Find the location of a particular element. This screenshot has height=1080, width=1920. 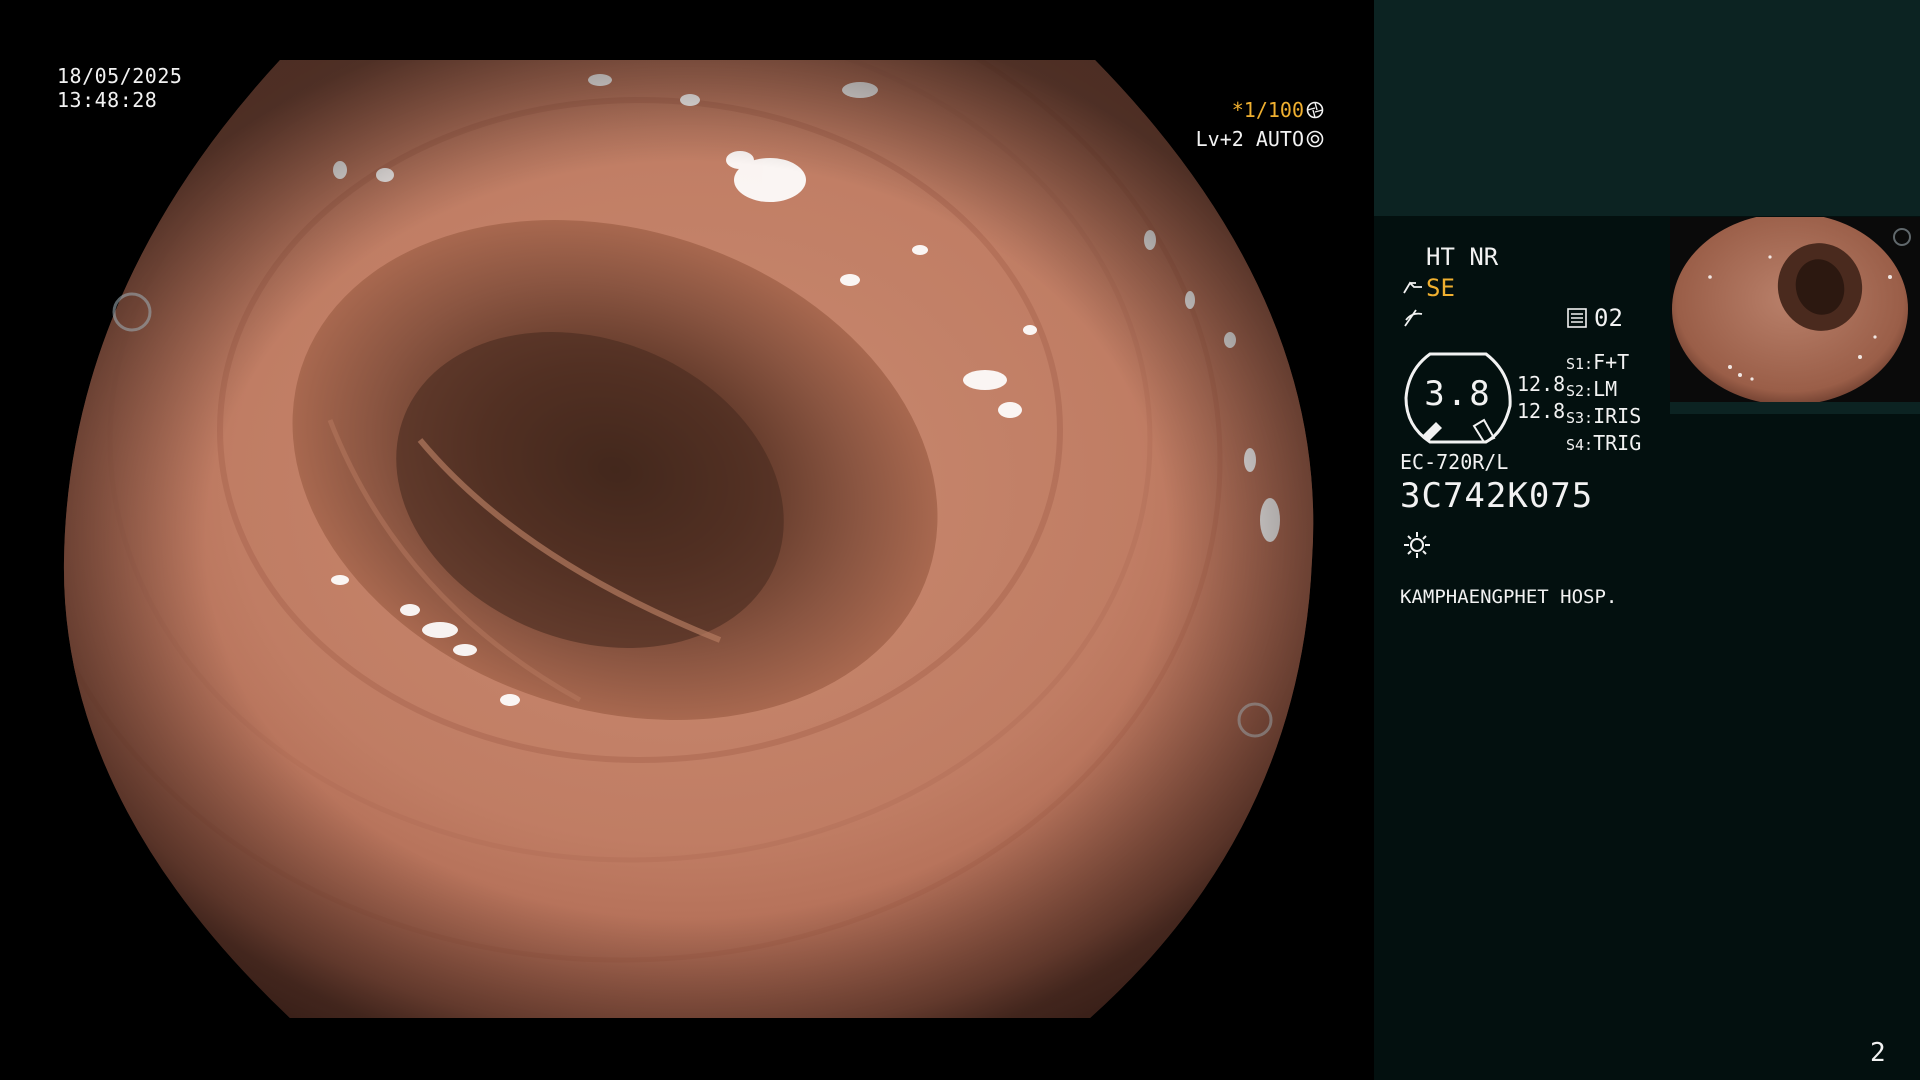

memory-value: 02 is located at coordinates (1608, 318).